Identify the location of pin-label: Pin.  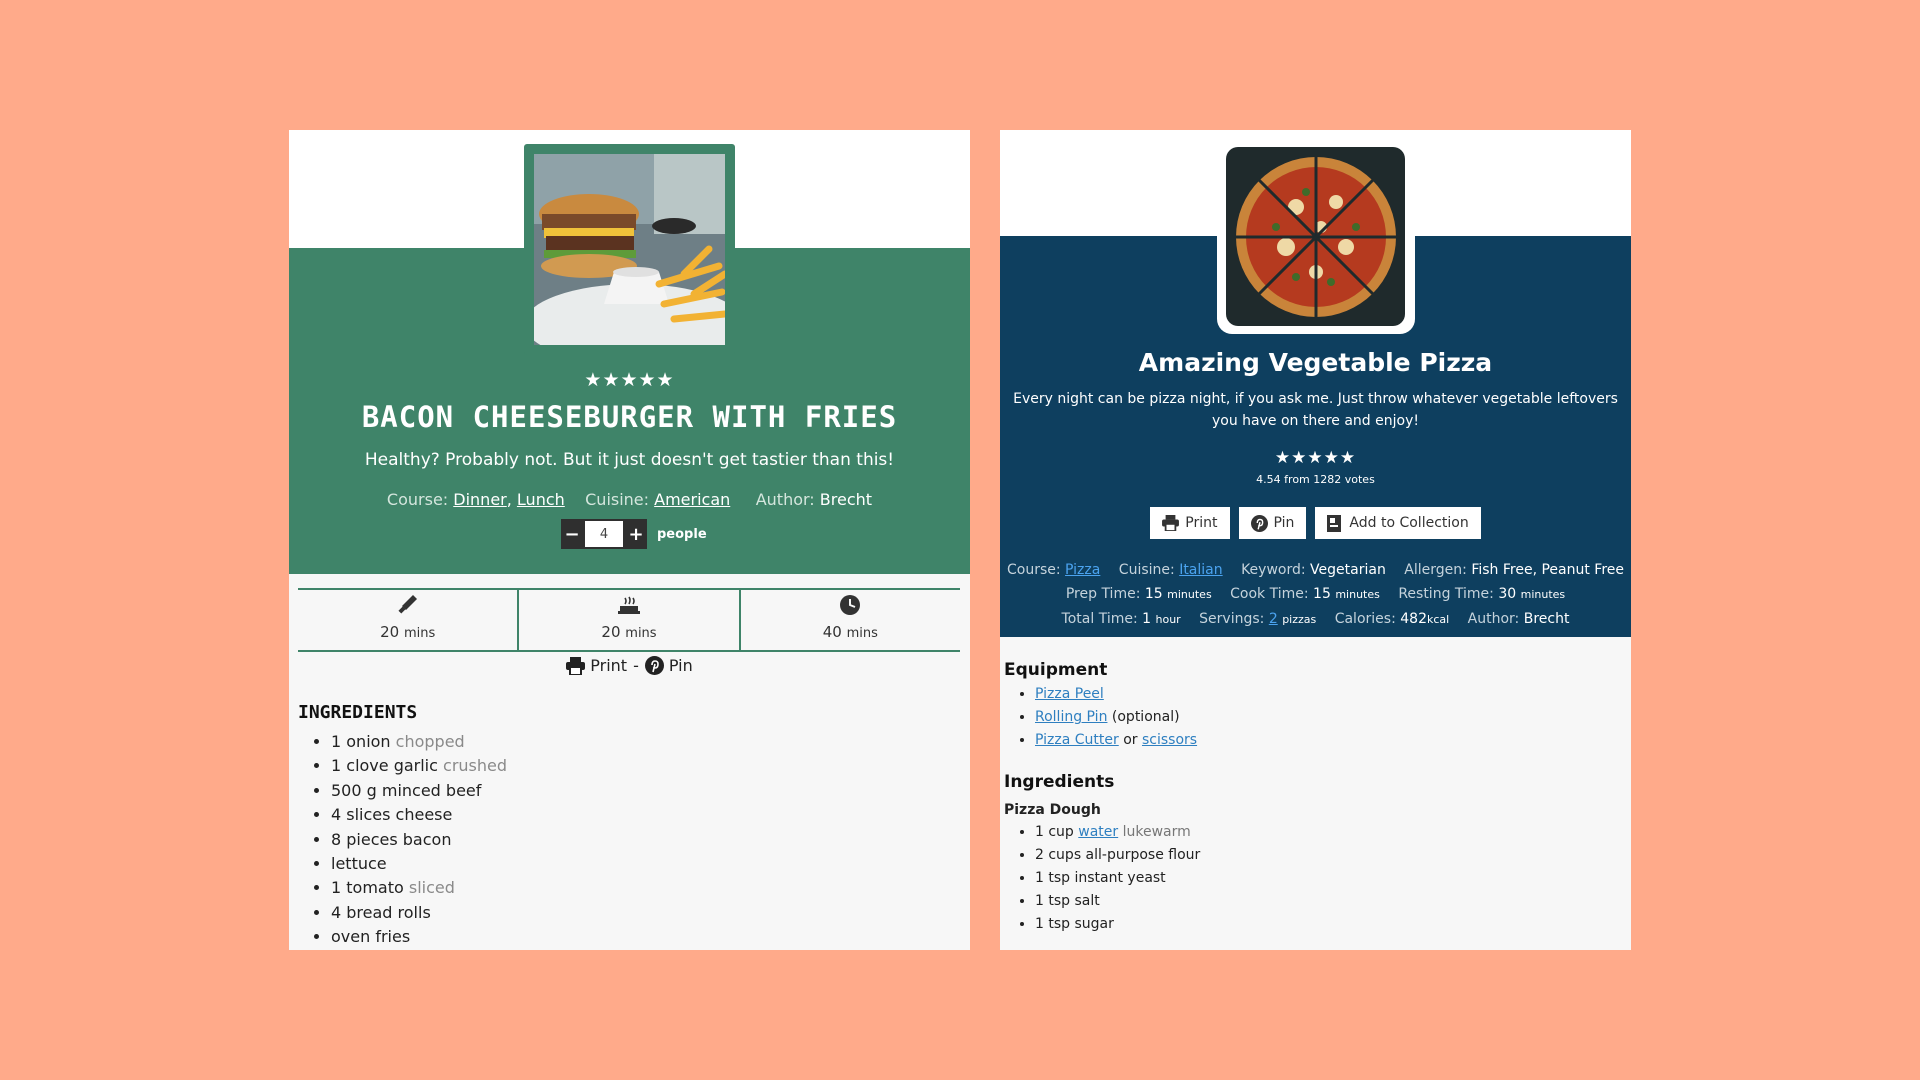
(680, 665).